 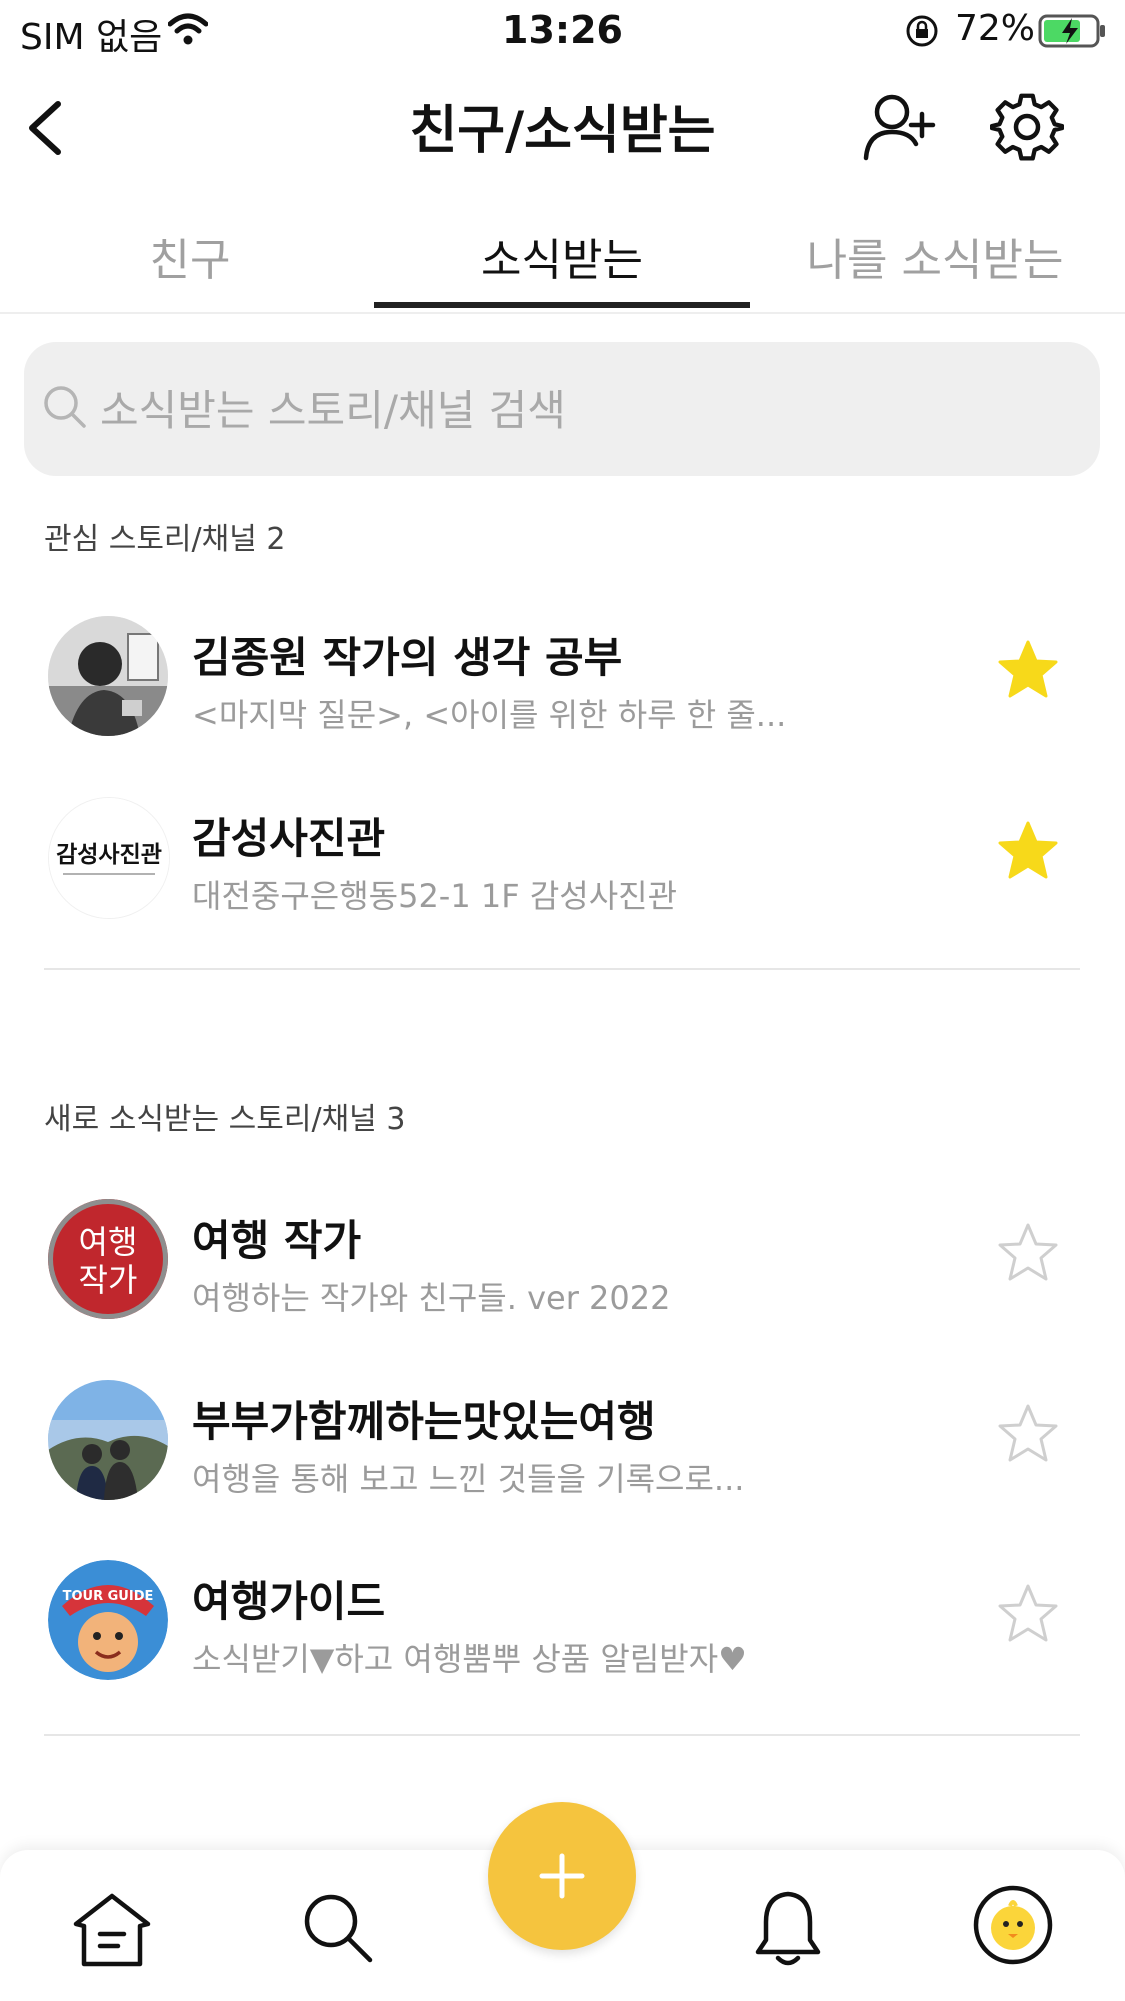 I want to click on favorites-section-header: 관심 스토리/채널 2, so click(x=165, y=539).